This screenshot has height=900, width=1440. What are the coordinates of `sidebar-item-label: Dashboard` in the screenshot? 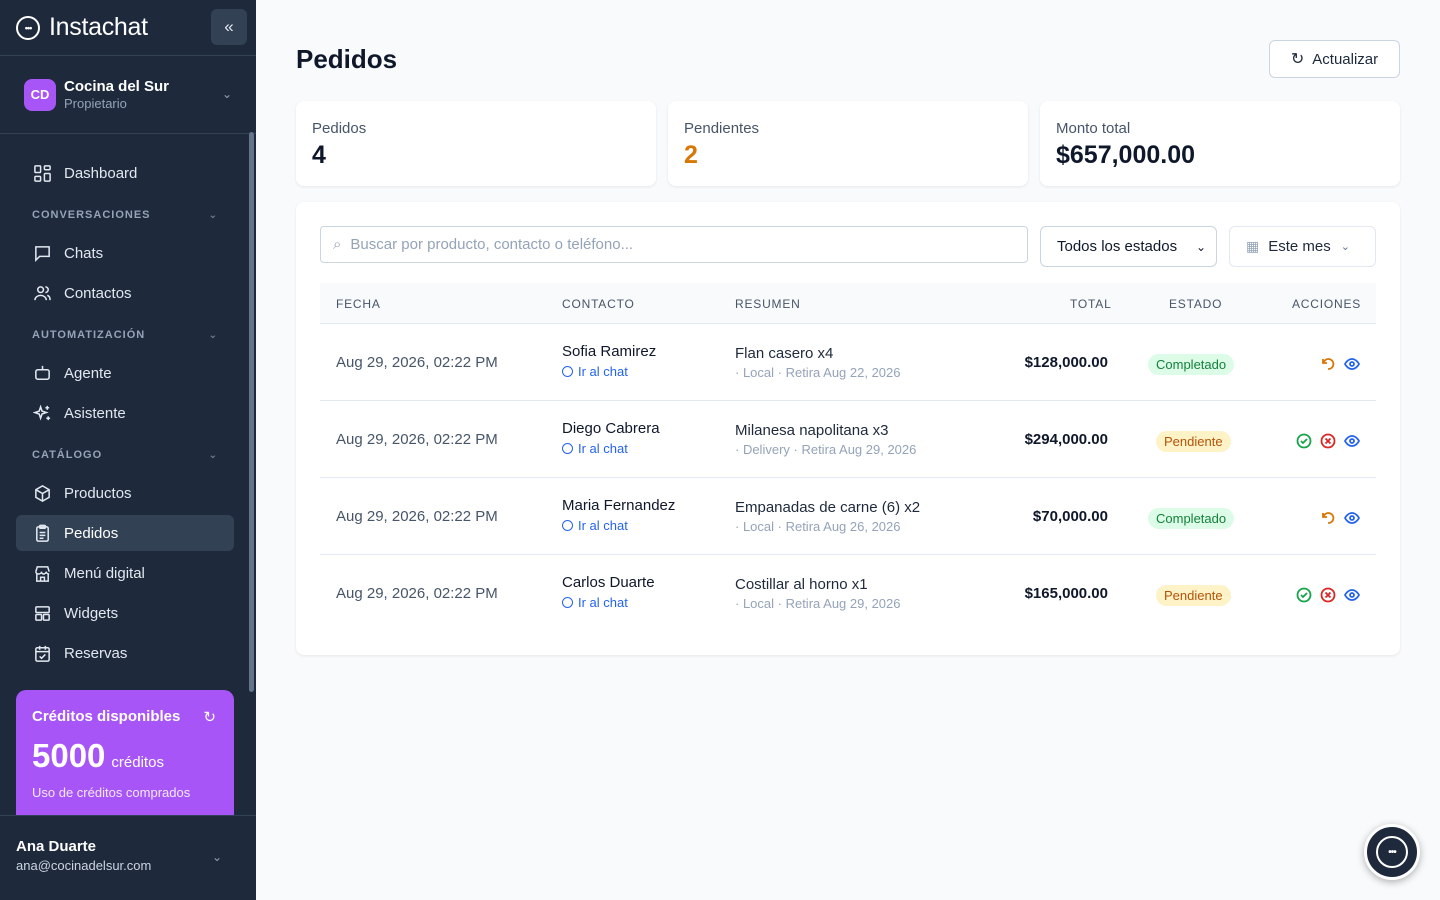 It's located at (101, 173).